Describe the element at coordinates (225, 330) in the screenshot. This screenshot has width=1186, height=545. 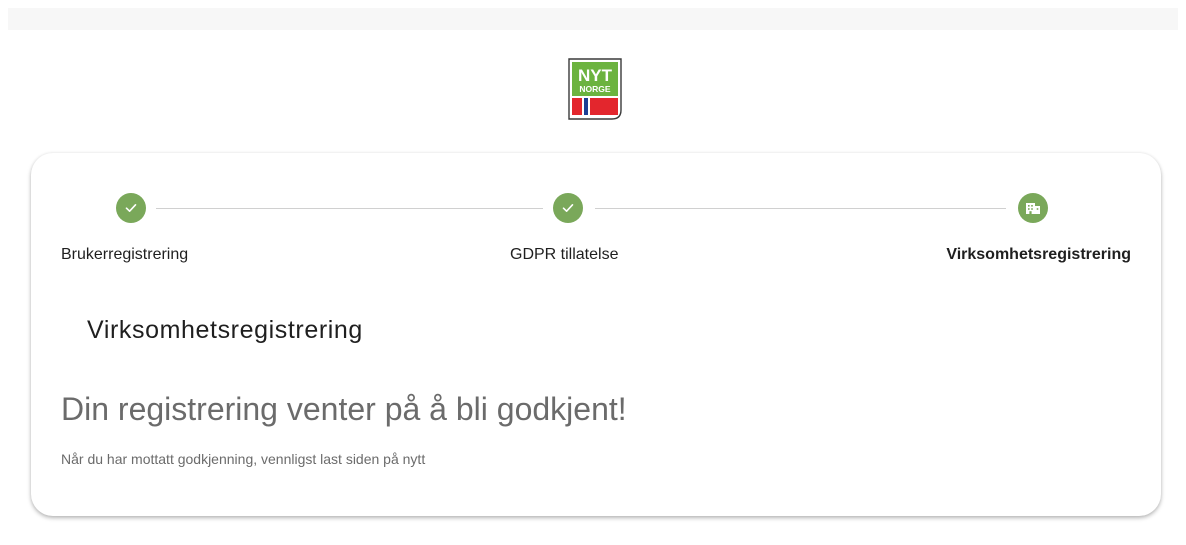
I see `section-title: Virksomhetsregistrering` at that location.